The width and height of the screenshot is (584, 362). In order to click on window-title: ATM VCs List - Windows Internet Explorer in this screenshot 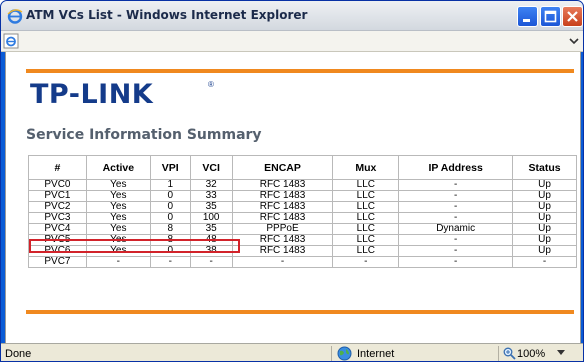, I will do `click(167, 15)`.